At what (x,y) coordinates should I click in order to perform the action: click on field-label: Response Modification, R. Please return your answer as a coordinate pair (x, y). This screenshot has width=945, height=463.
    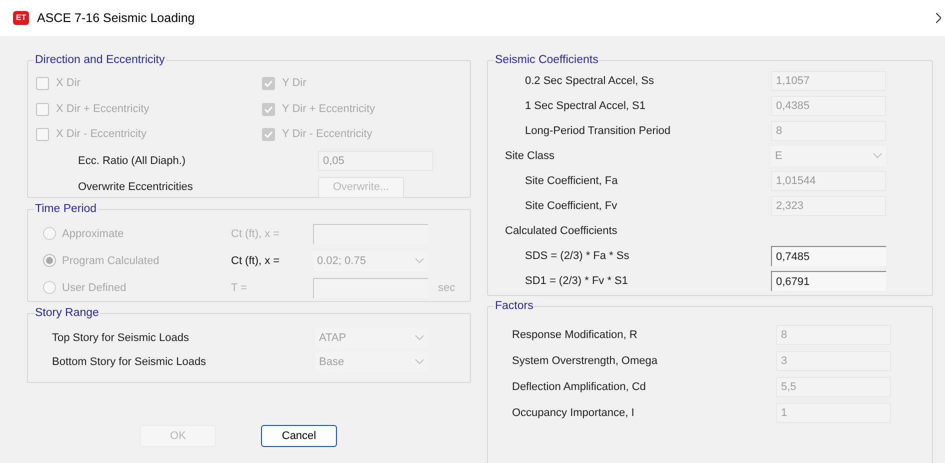
    Looking at the image, I should click on (574, 335).